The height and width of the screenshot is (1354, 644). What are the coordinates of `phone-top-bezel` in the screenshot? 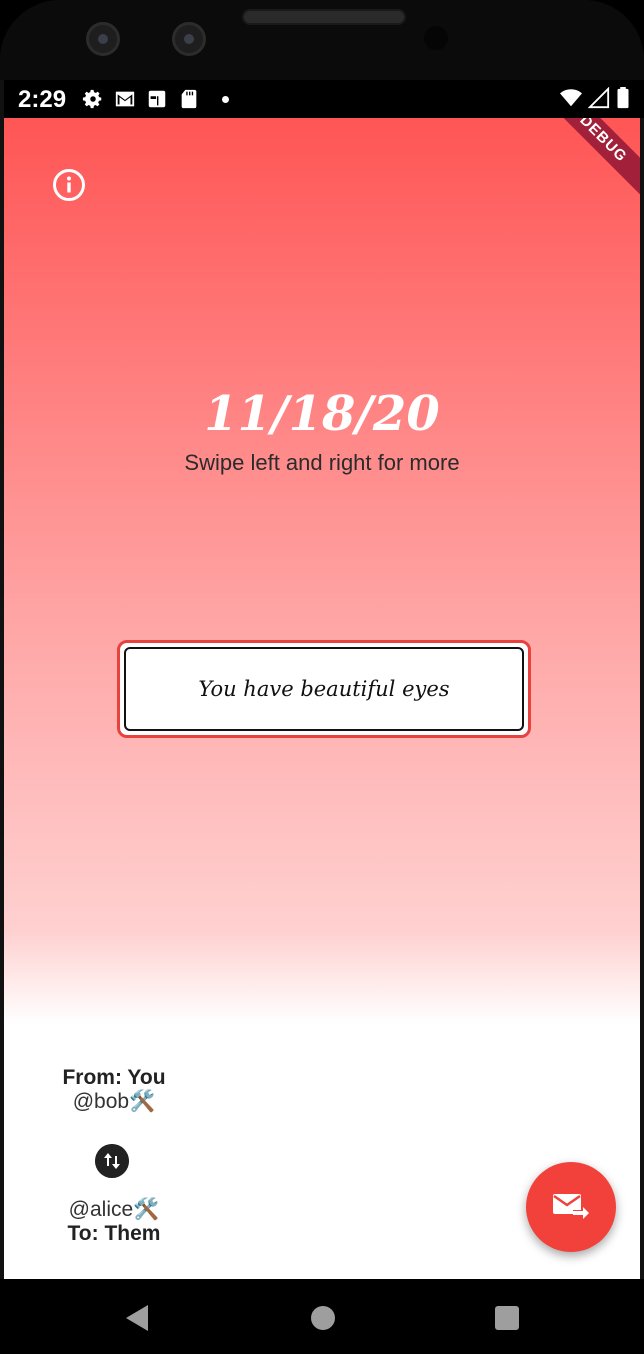 It's located at (322, 40).